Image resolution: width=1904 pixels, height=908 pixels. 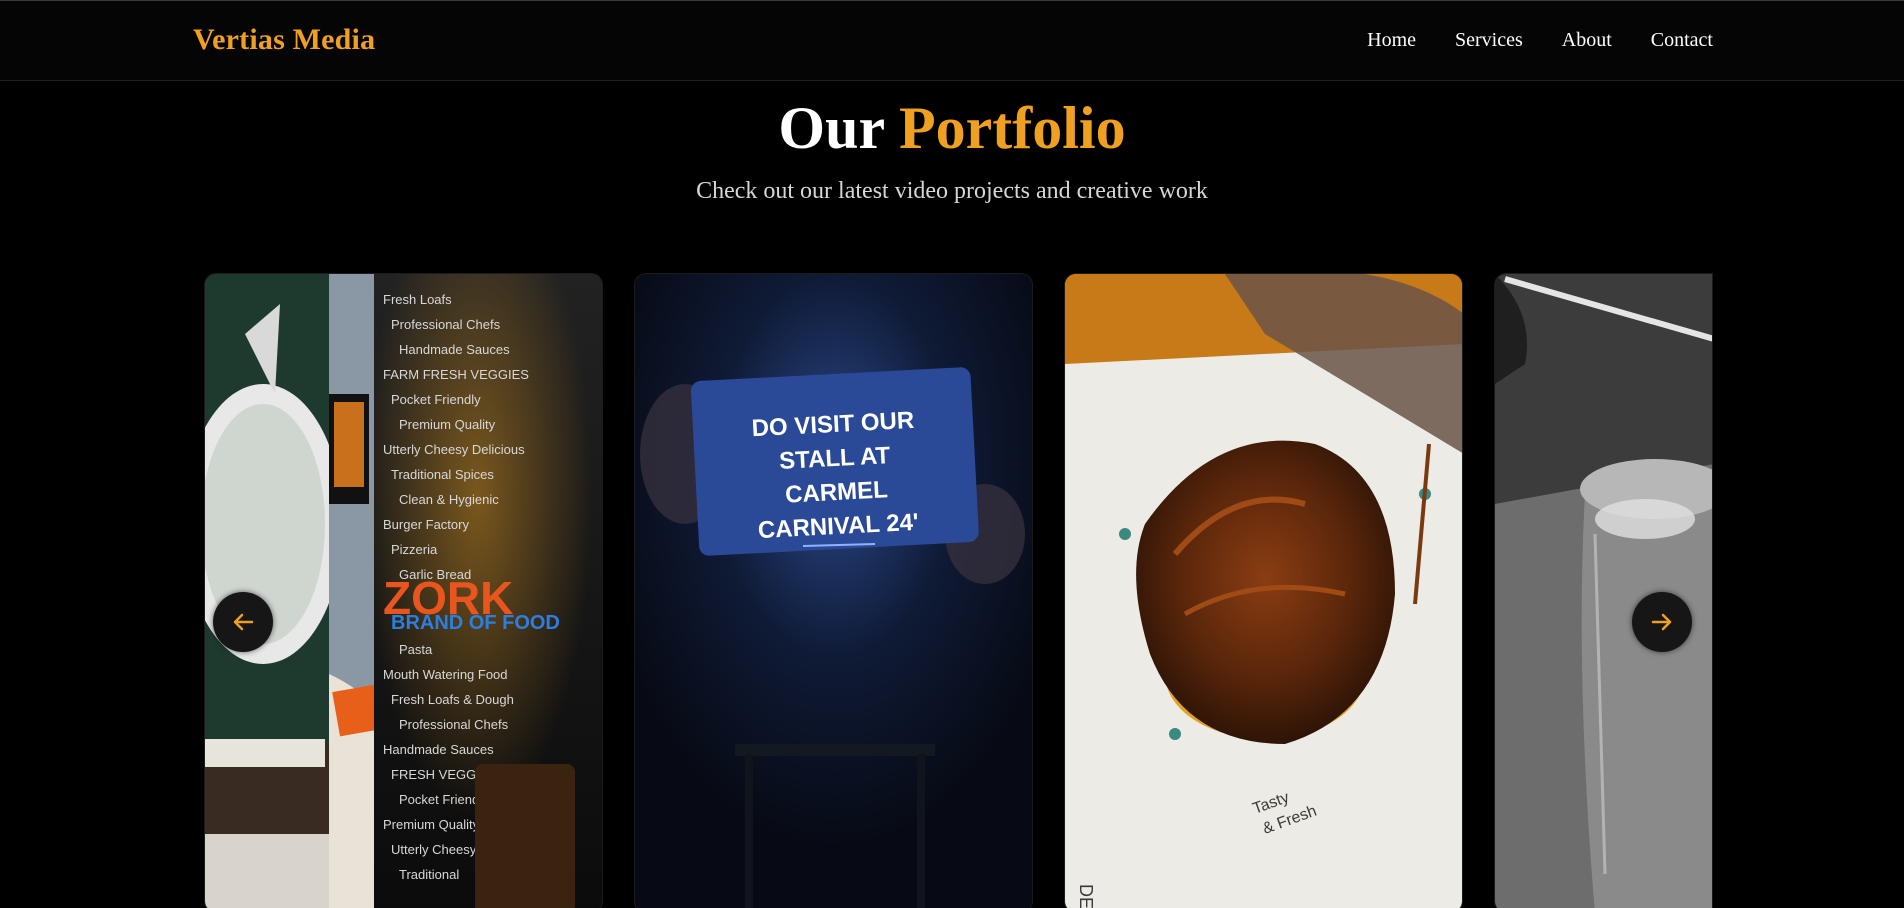 I want to click on carousel-prev-button, so click(x=243, y=622).